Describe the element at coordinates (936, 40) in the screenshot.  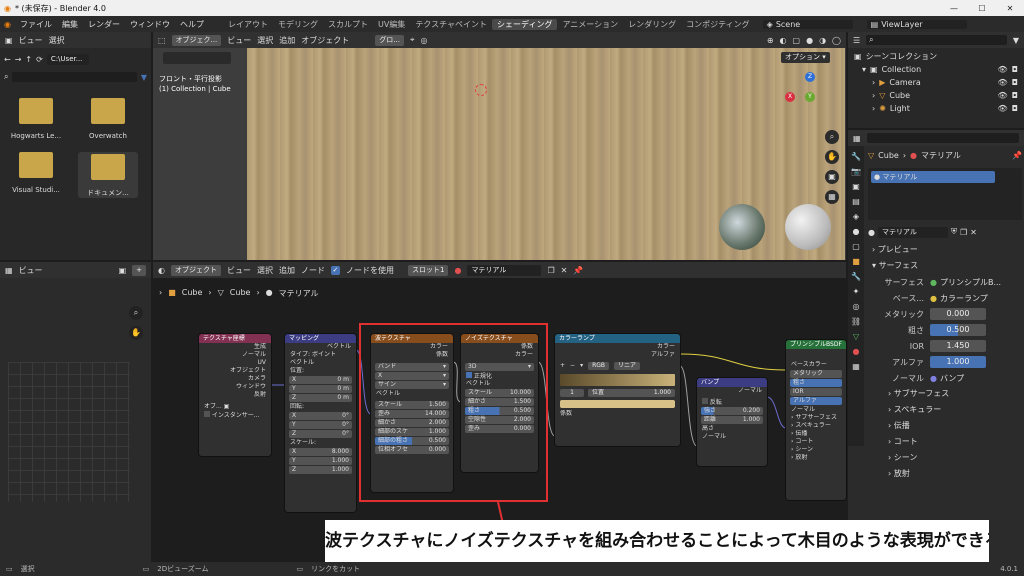
I see `outliner-search-input: ⌕` at that location.